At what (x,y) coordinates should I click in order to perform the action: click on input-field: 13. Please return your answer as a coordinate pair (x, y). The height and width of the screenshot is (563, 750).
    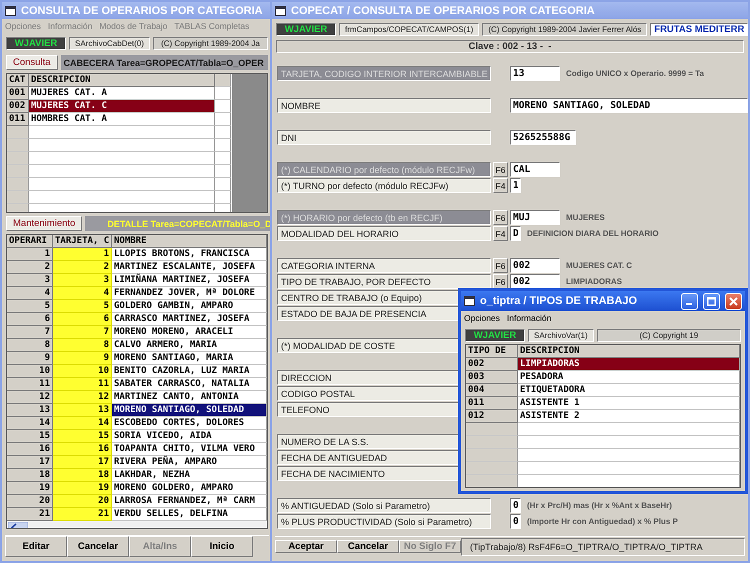
    Looking at the image, I should click on (535, 73).